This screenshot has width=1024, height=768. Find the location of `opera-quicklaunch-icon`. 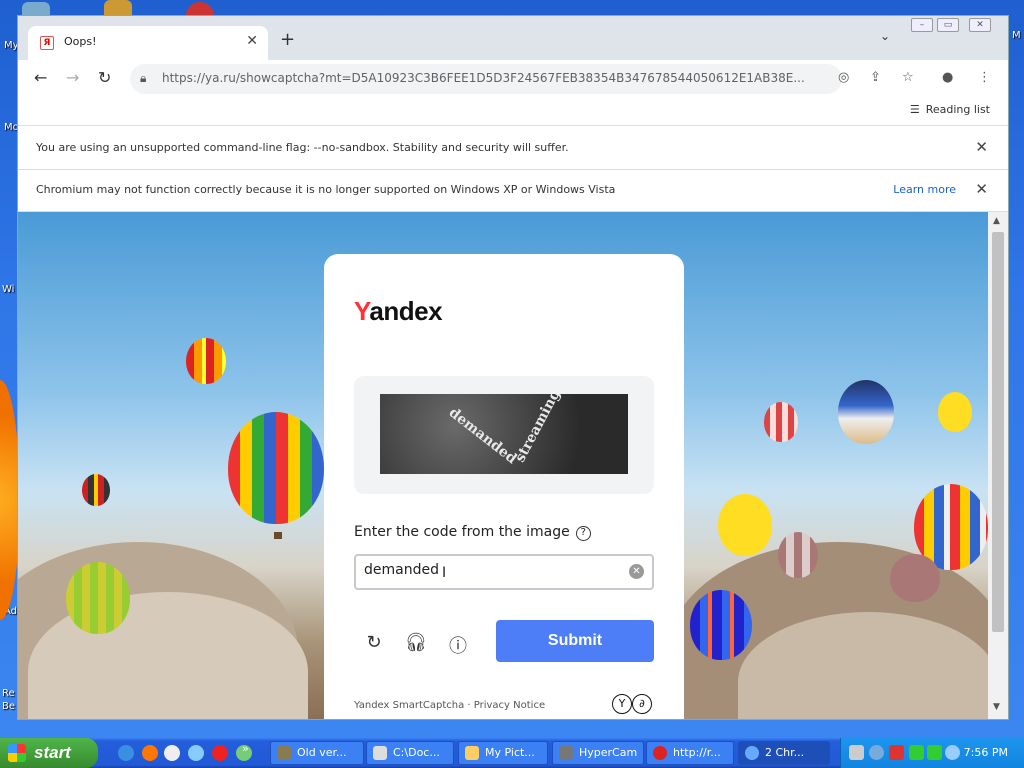

opera-quicklaunch-icon is located at coordinates (220, 753).